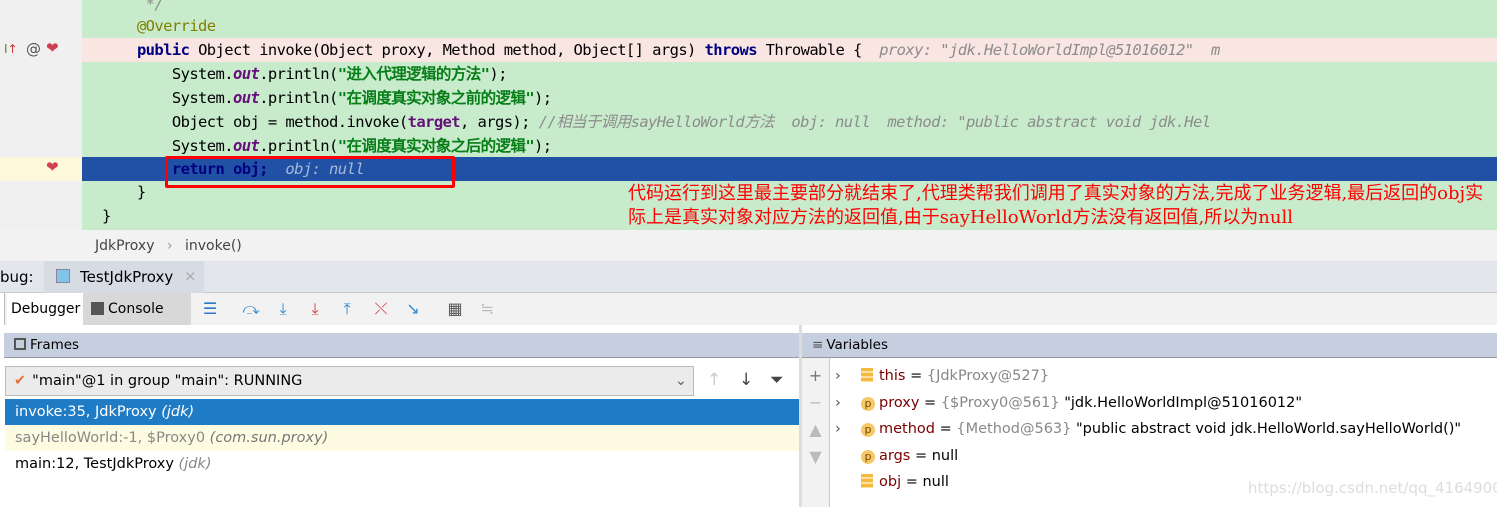 The width and height of the screenshot is (1497, 507). What do you see at coordinates (815, 456) in the screenshot?
I see `move-down-icon: ▼` at bounding box center [815, 456].